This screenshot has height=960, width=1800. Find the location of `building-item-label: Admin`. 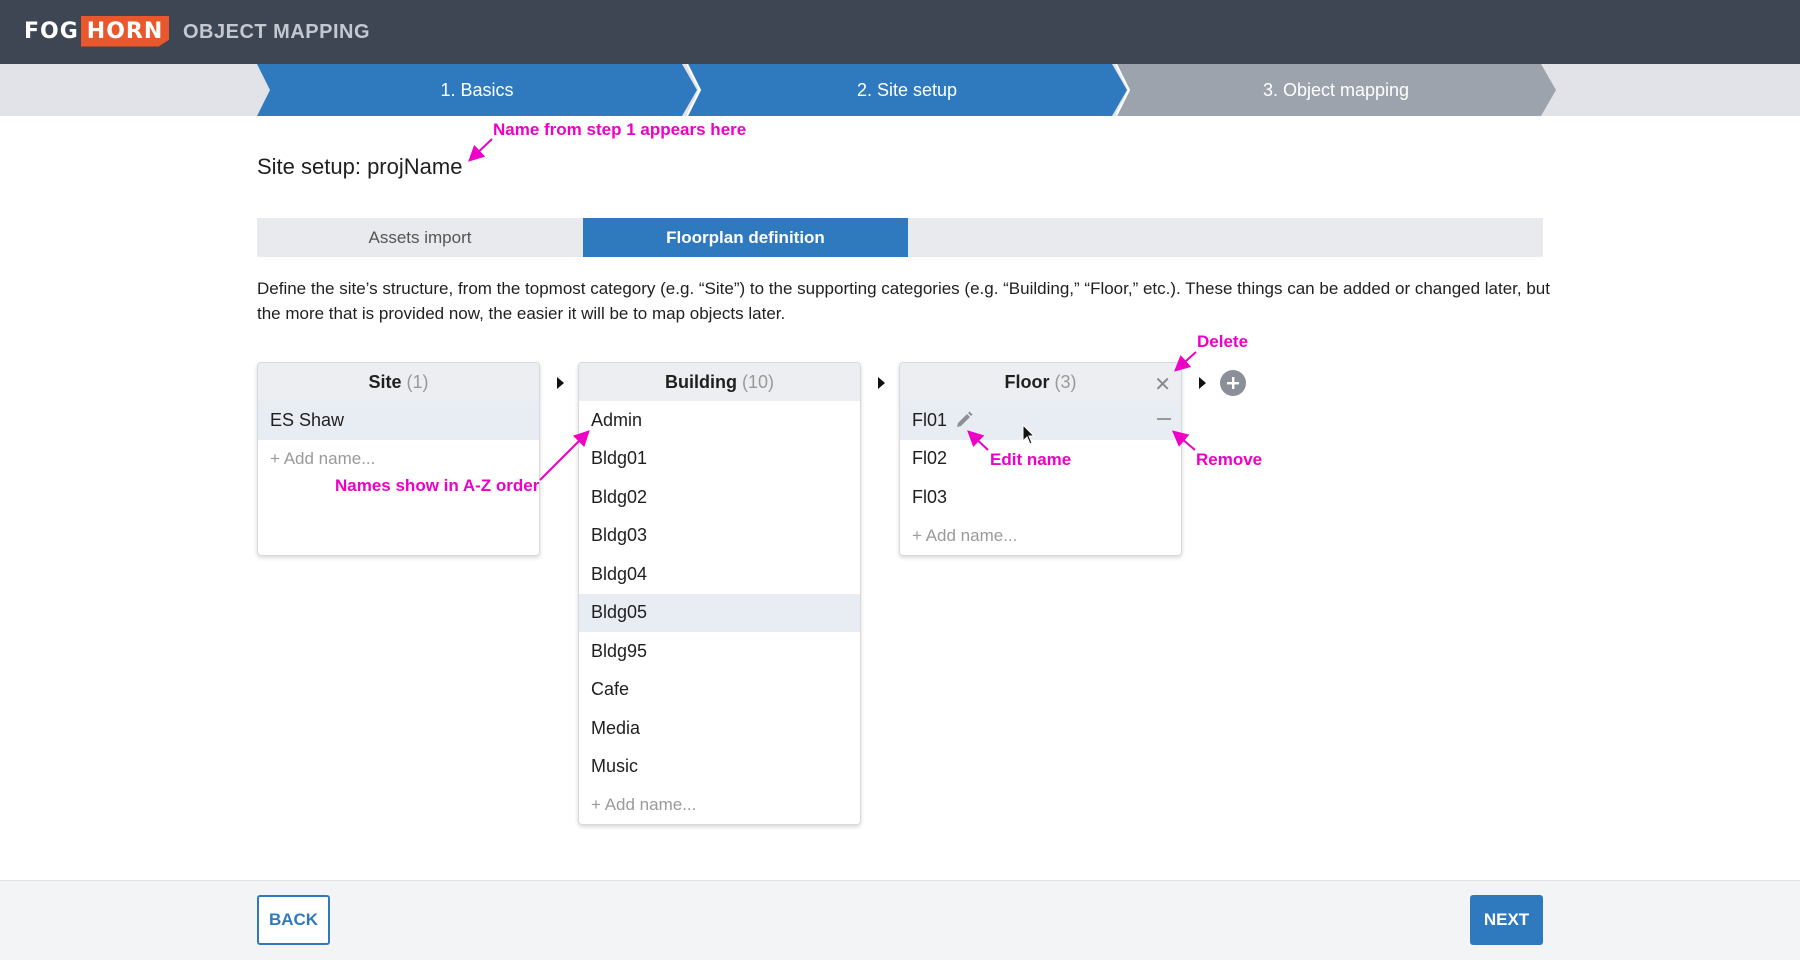

building-item-label: Admin is located at coordinates (617, 419).